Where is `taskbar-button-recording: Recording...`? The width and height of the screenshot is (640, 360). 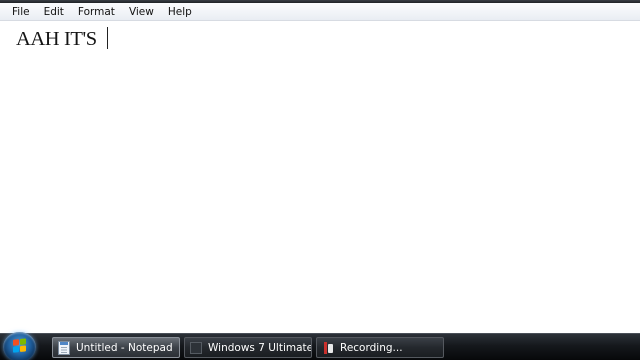
taskbar-button-recording: Recording... is located at coordinates (380, 347).